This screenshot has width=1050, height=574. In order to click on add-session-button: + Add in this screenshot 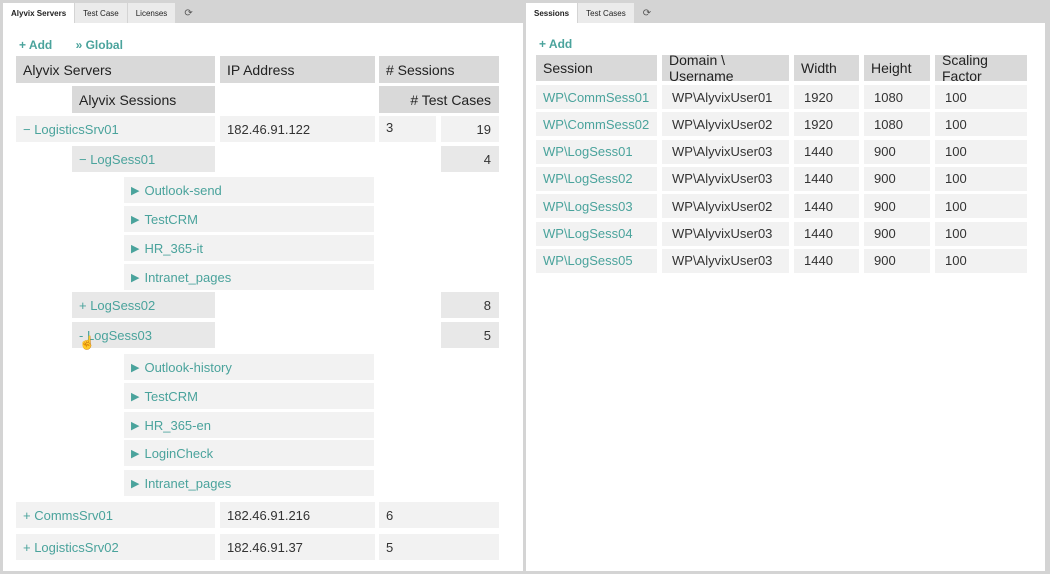, I will do `click(555, 44)`.